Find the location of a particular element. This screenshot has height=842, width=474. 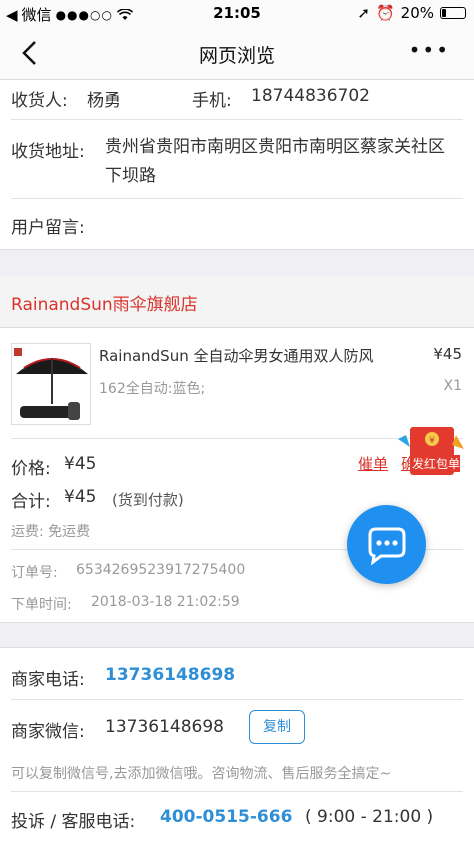

shop-header: RainandSun雨伞旗舰店 is located at coordinates (237, 302).